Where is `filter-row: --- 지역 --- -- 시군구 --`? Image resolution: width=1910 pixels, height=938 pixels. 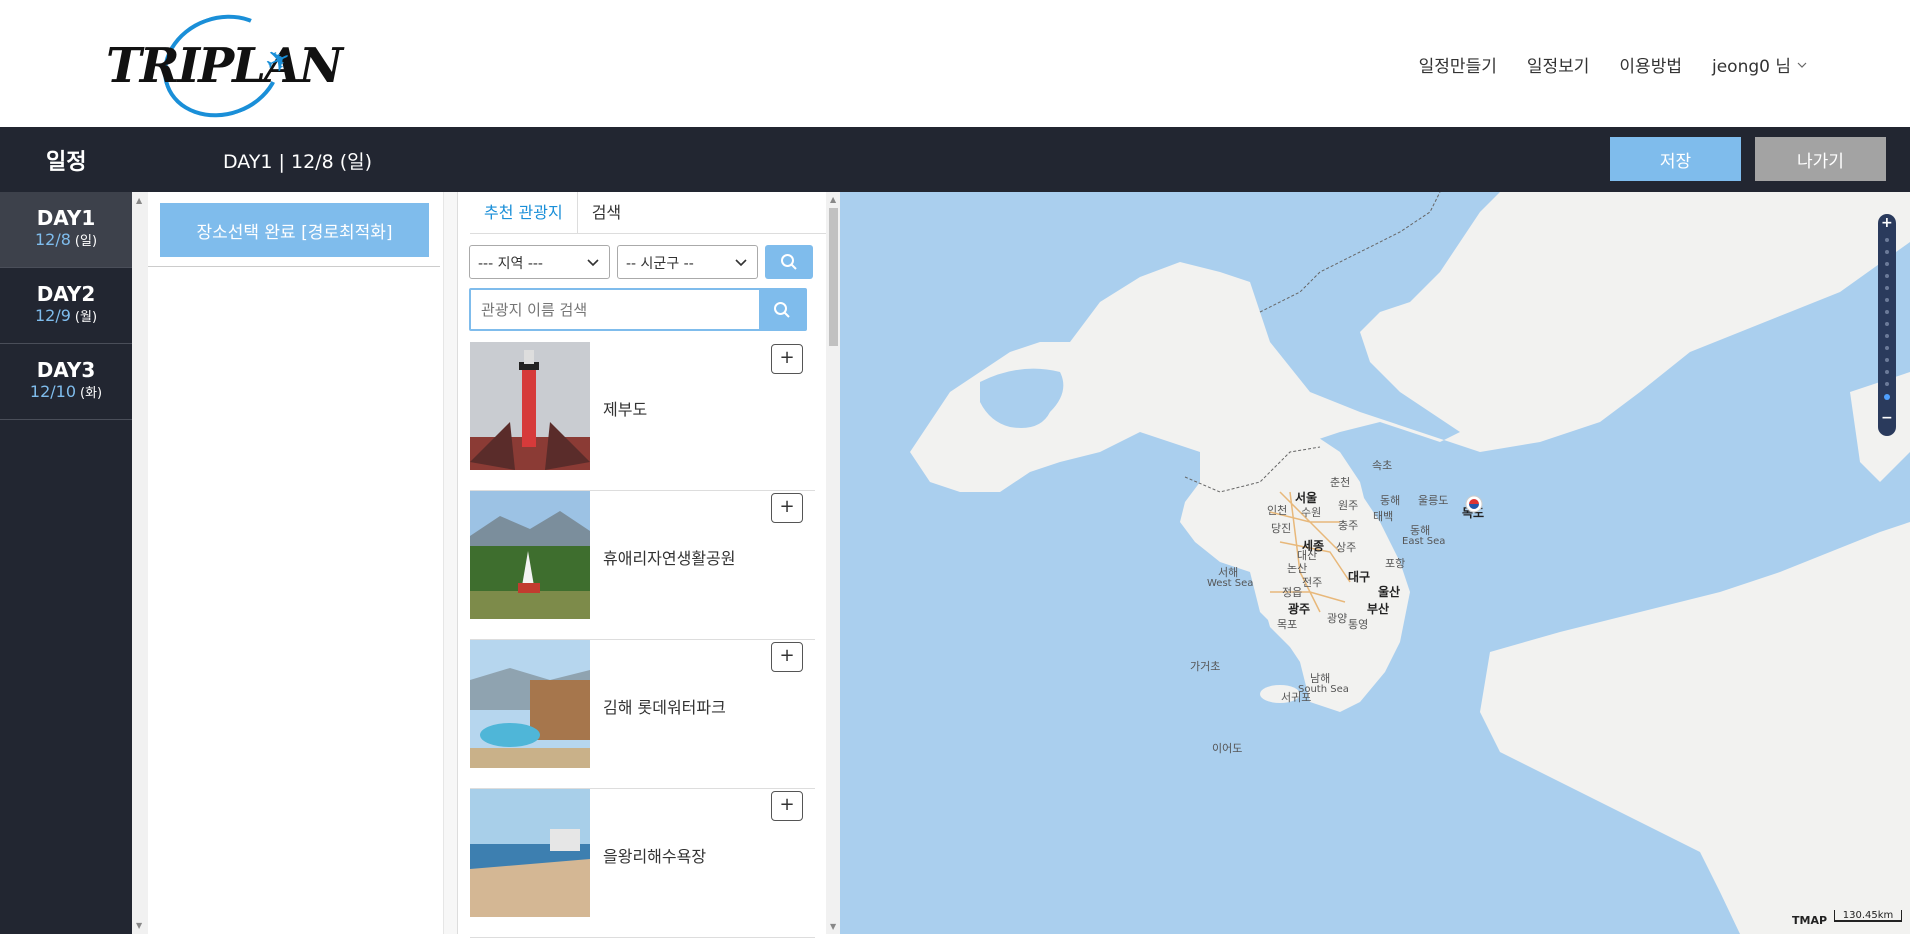 filter-row: --- 지역 --- -- 시군구 -- is located at coordinates (641, 262).